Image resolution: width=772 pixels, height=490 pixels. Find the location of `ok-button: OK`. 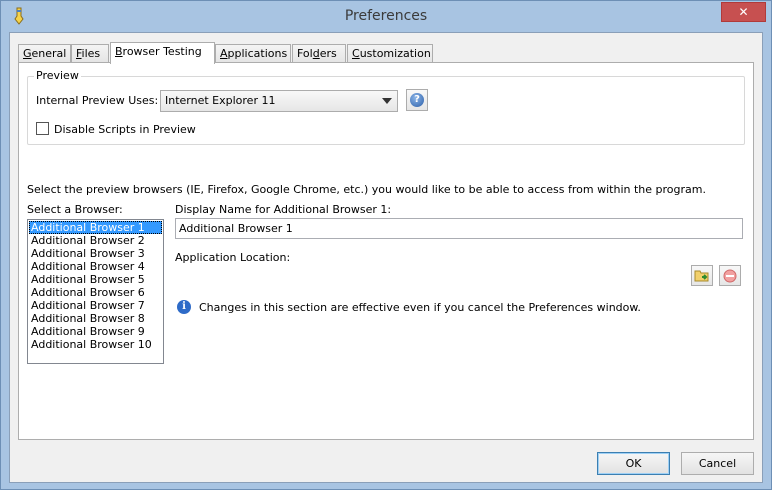

ok-button: OK is located at coordinates (633, 463).